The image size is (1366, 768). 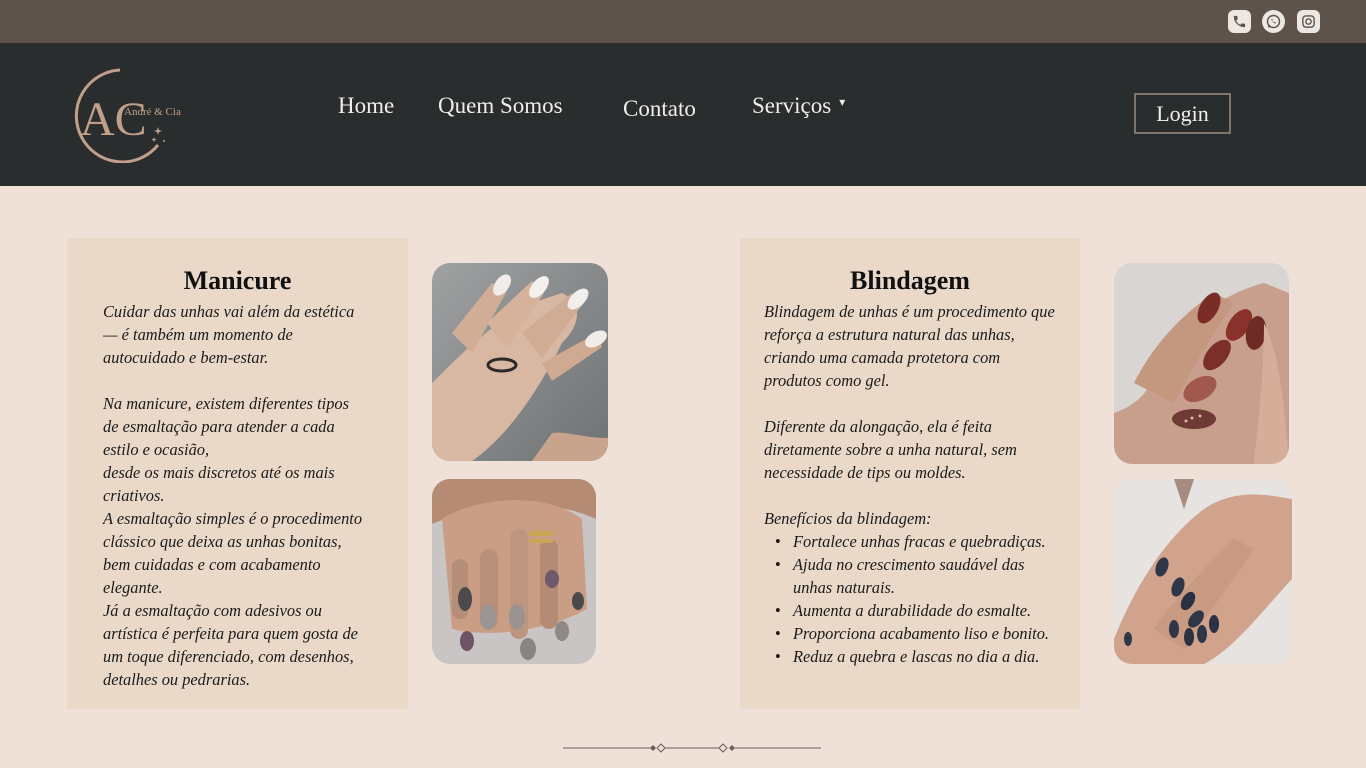 What do you see at coordinates (1182, 113) in the screenshot?
I see `login-button: Login` at bounding box center [1182, 113].